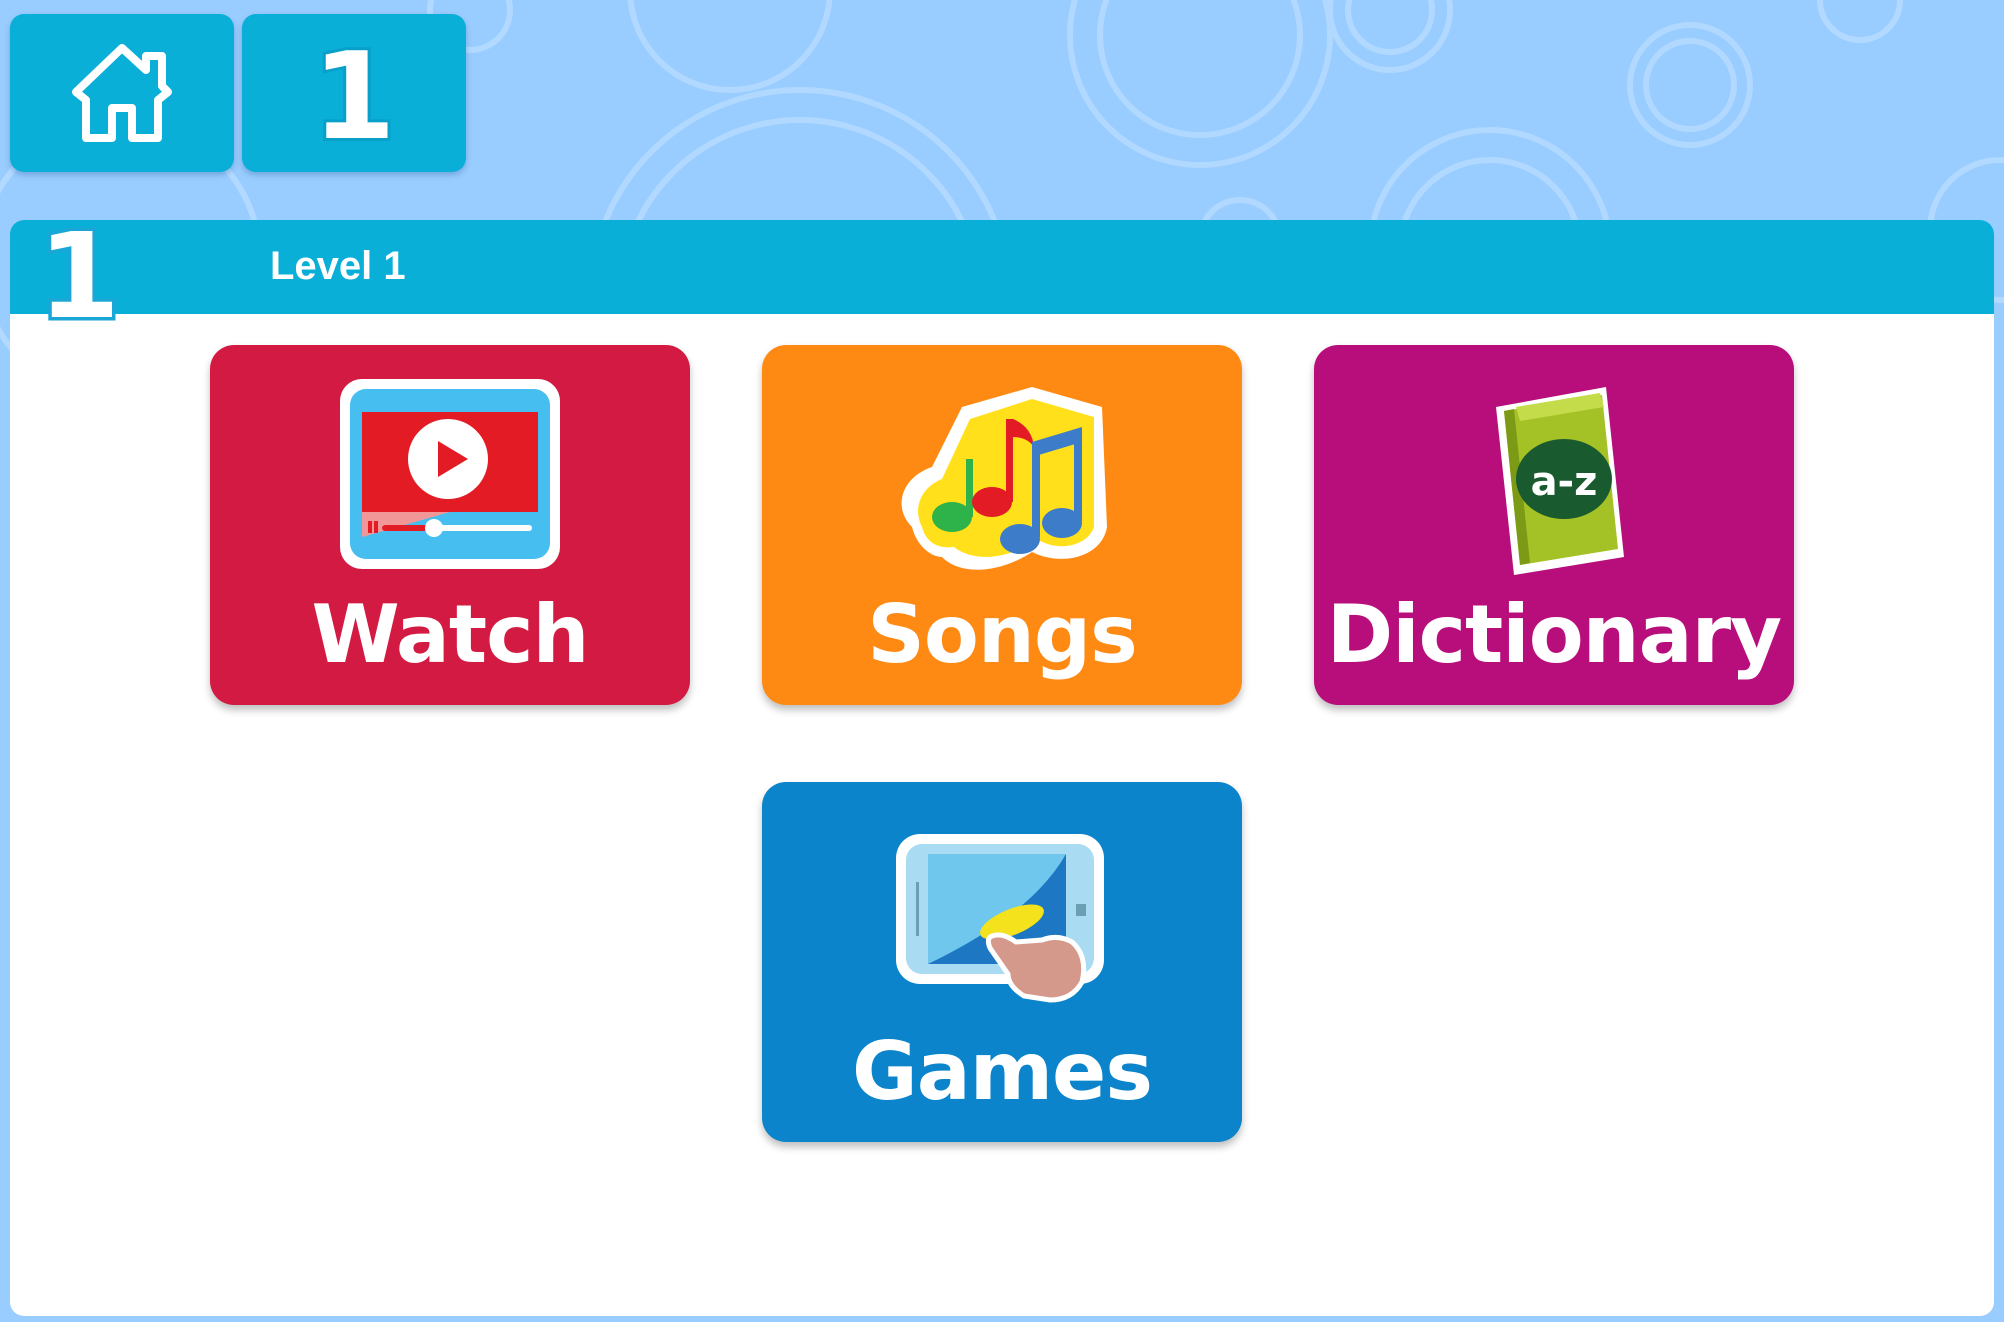  What do you see at coordinates (450, 474) in the screenshot?
I see `video-player-icon` at bounding box center [450, 474].